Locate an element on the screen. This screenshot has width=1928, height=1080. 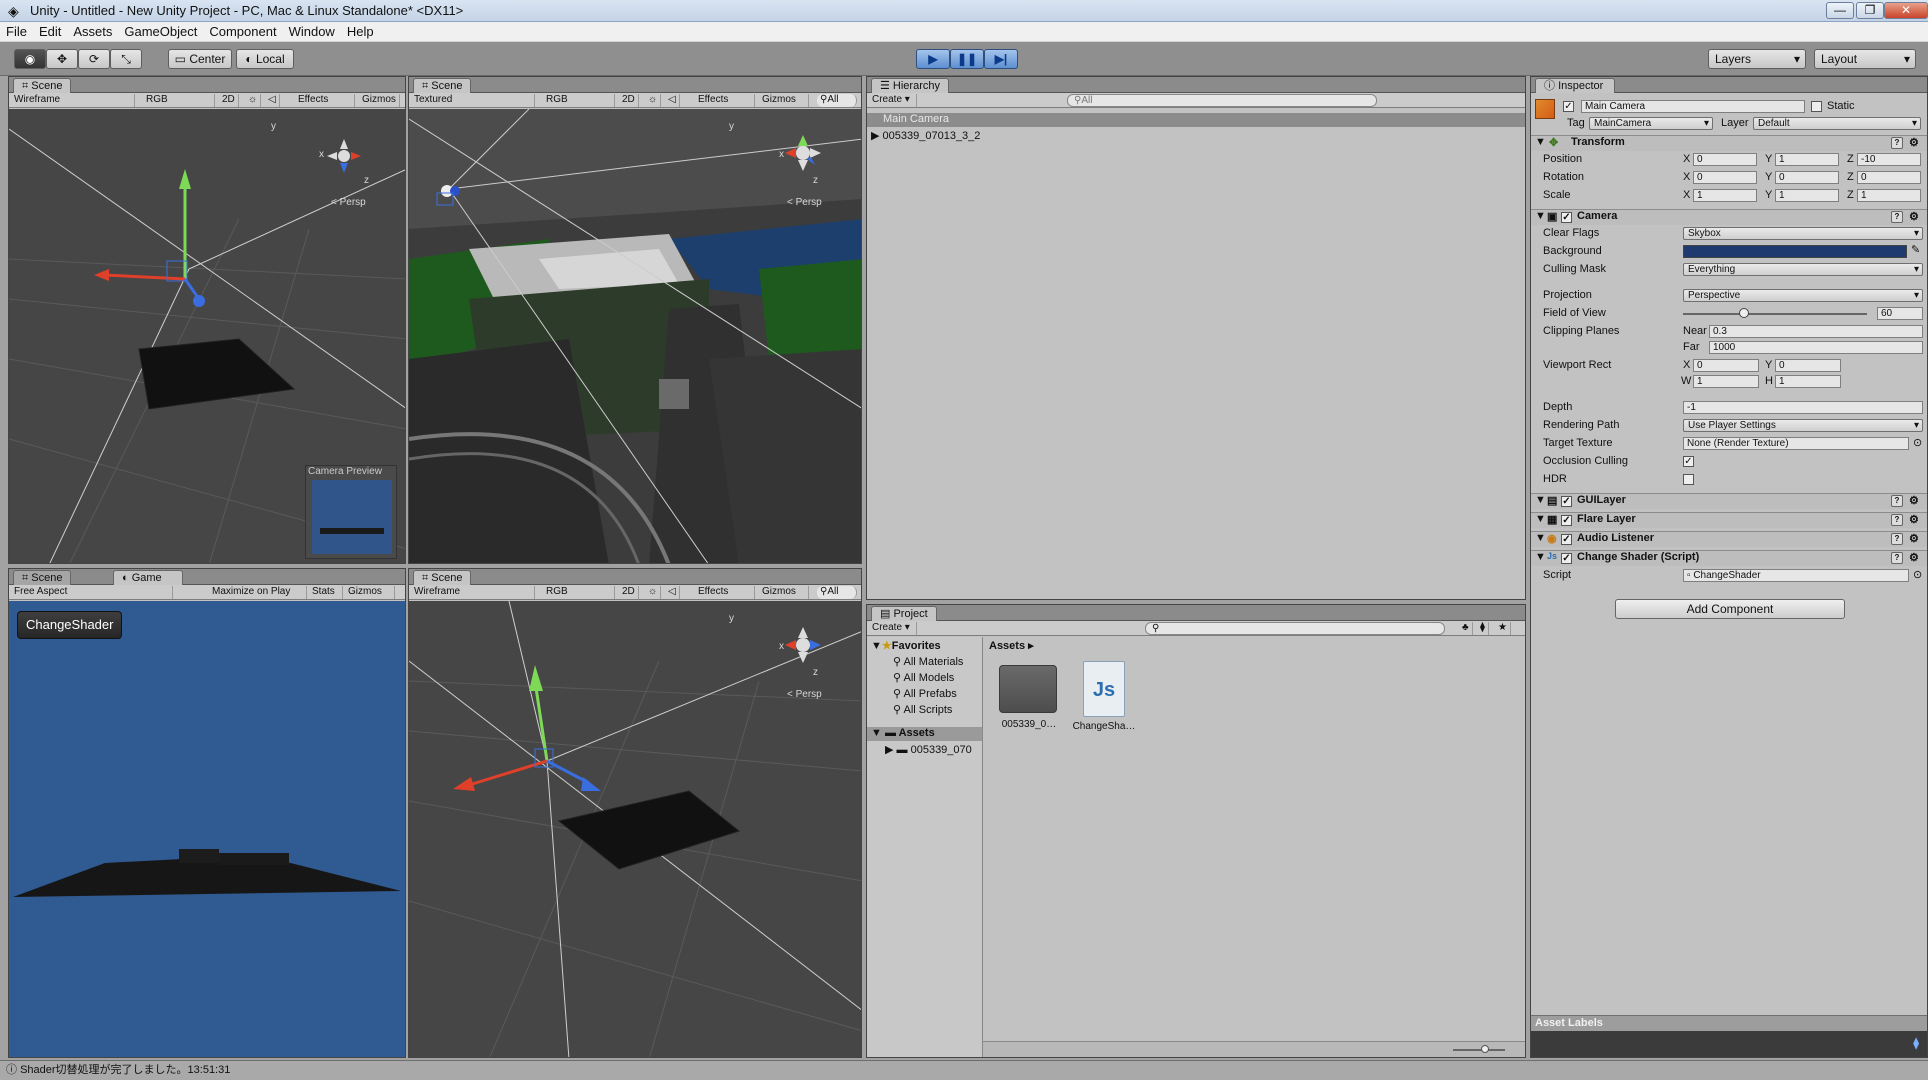
viewport-y-field: 0 is located at coordinates (1808, 365).